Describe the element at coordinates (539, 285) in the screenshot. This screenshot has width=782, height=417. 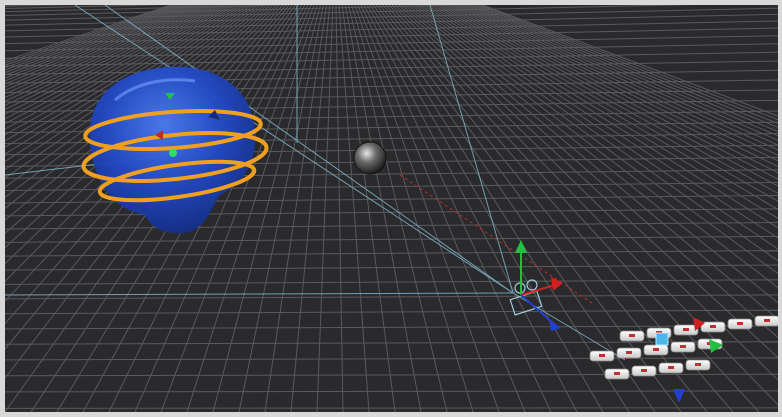
I see `translate-gizmo-icon` at that location.